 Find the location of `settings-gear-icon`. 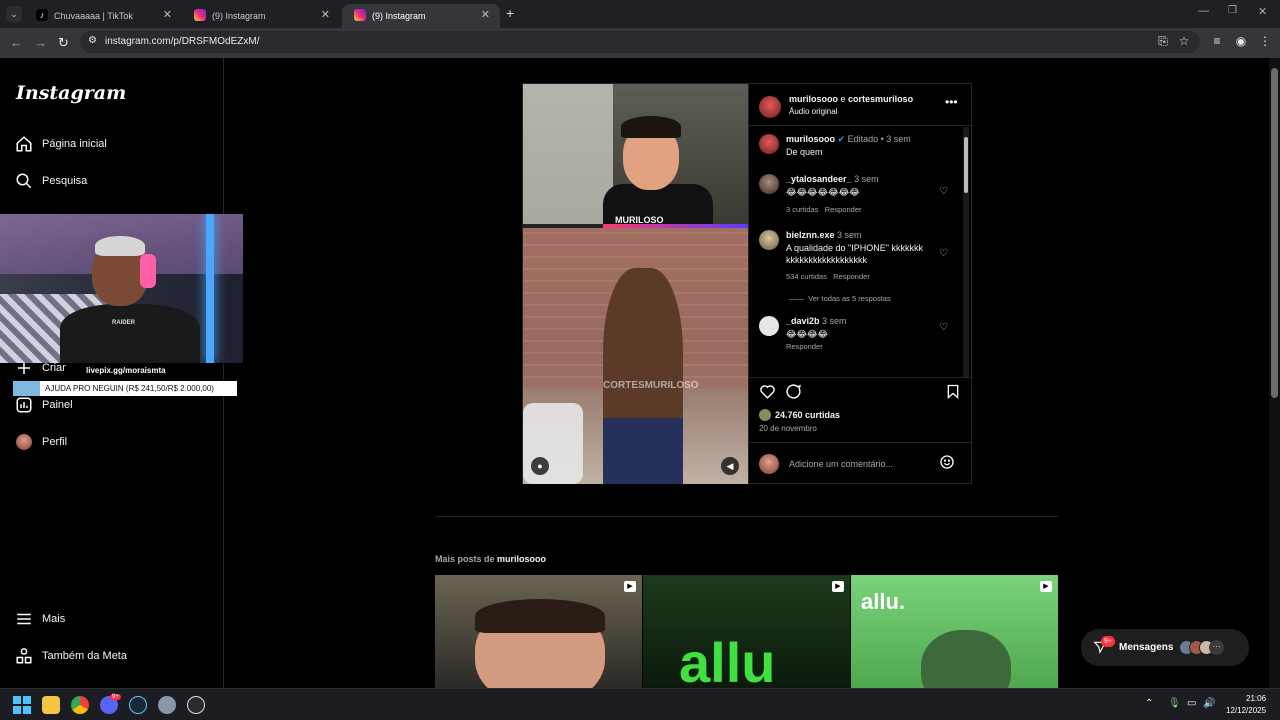

settings-gear-icon is located at coordinates (167, 705).